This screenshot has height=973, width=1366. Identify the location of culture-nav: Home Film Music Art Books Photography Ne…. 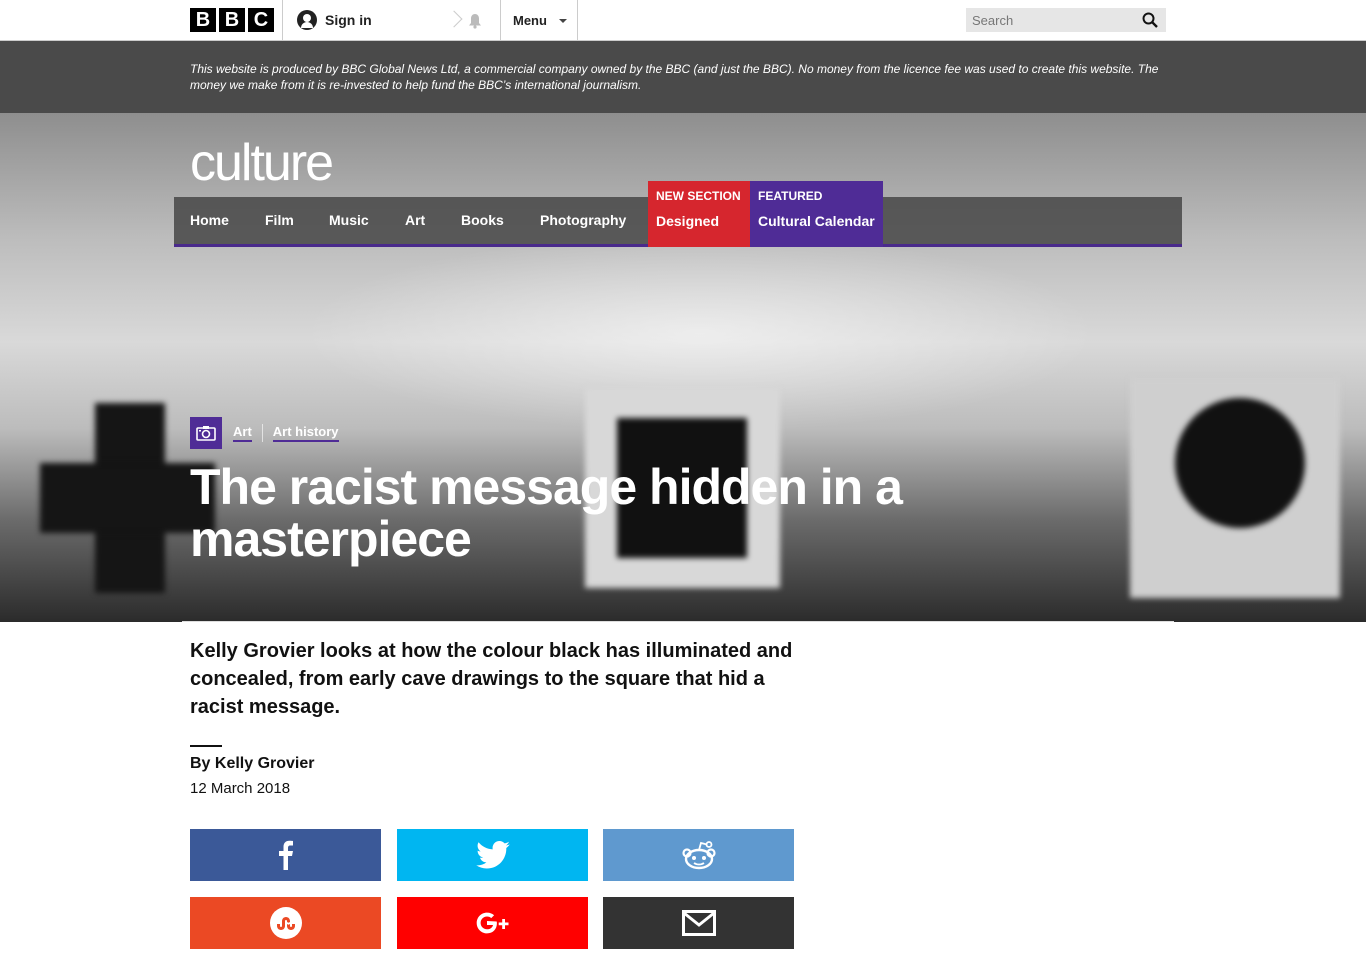
(678, 214).